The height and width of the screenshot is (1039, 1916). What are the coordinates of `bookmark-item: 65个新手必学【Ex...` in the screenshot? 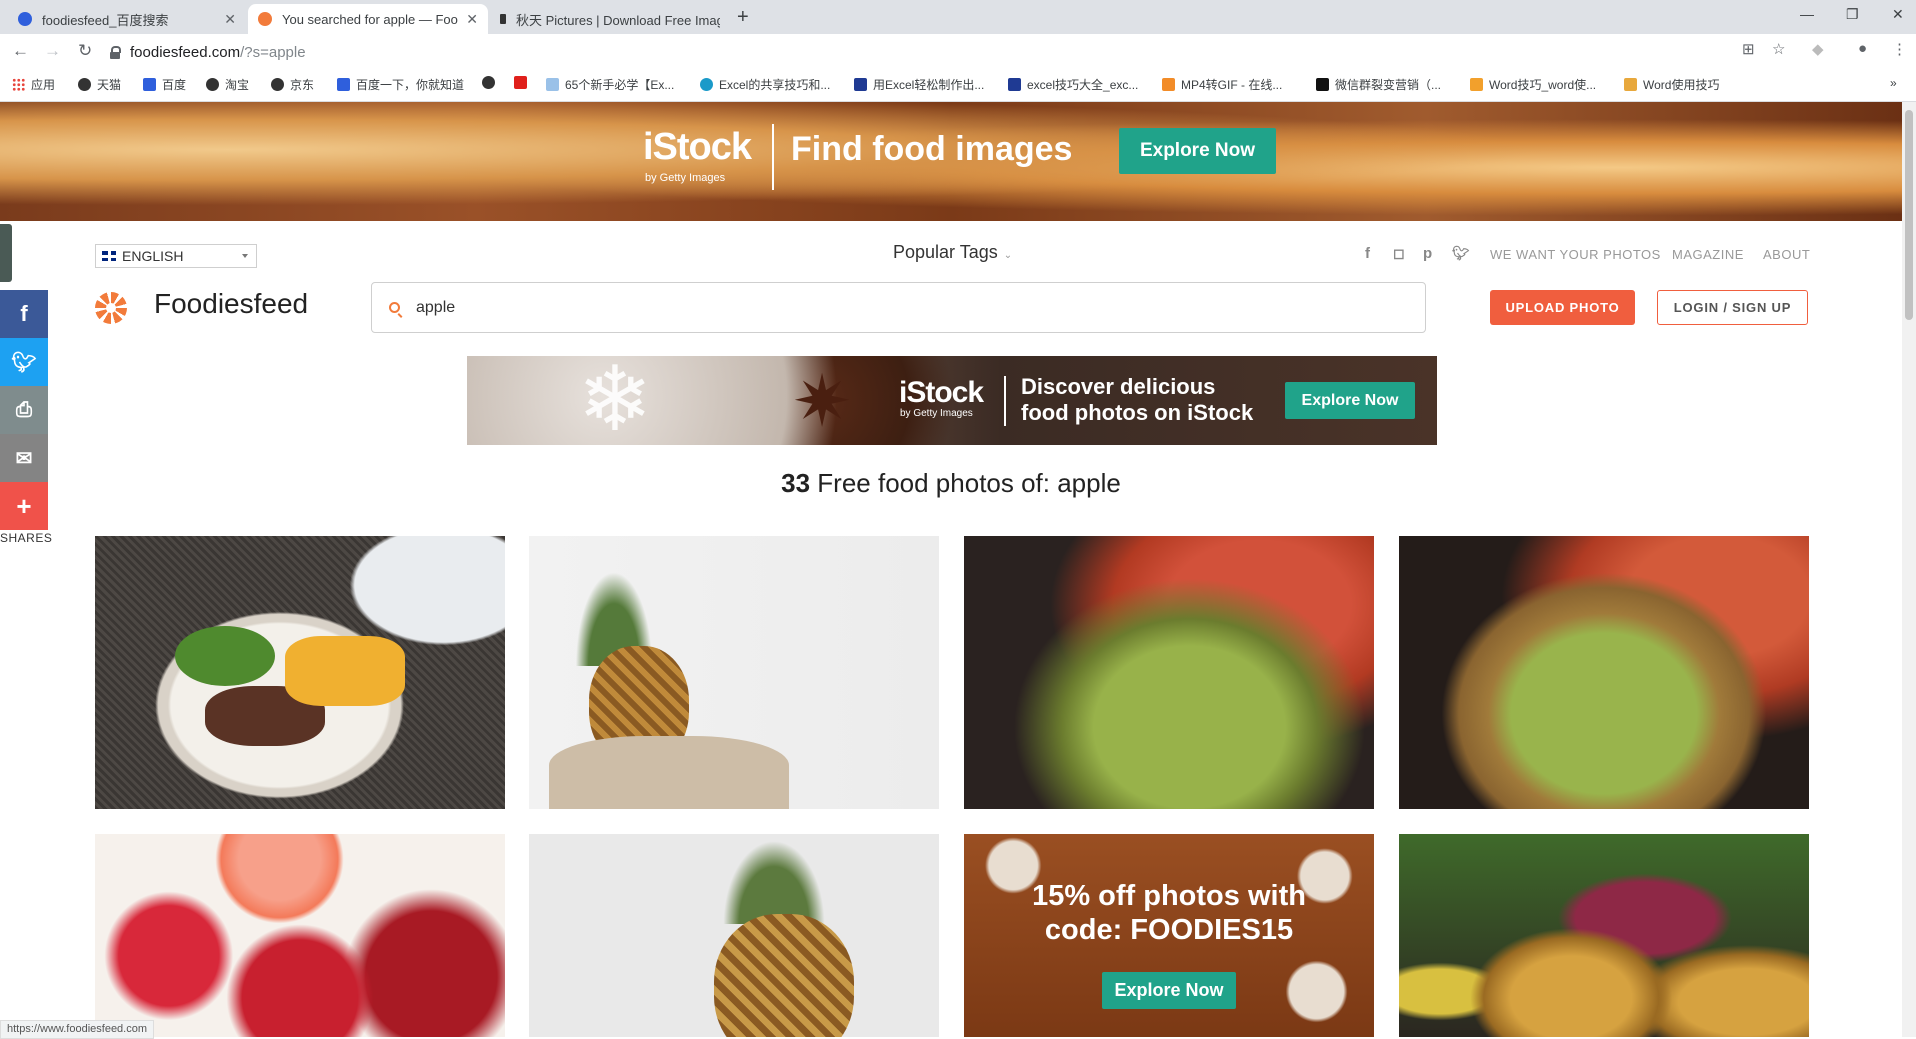 It's located at (610, 84).